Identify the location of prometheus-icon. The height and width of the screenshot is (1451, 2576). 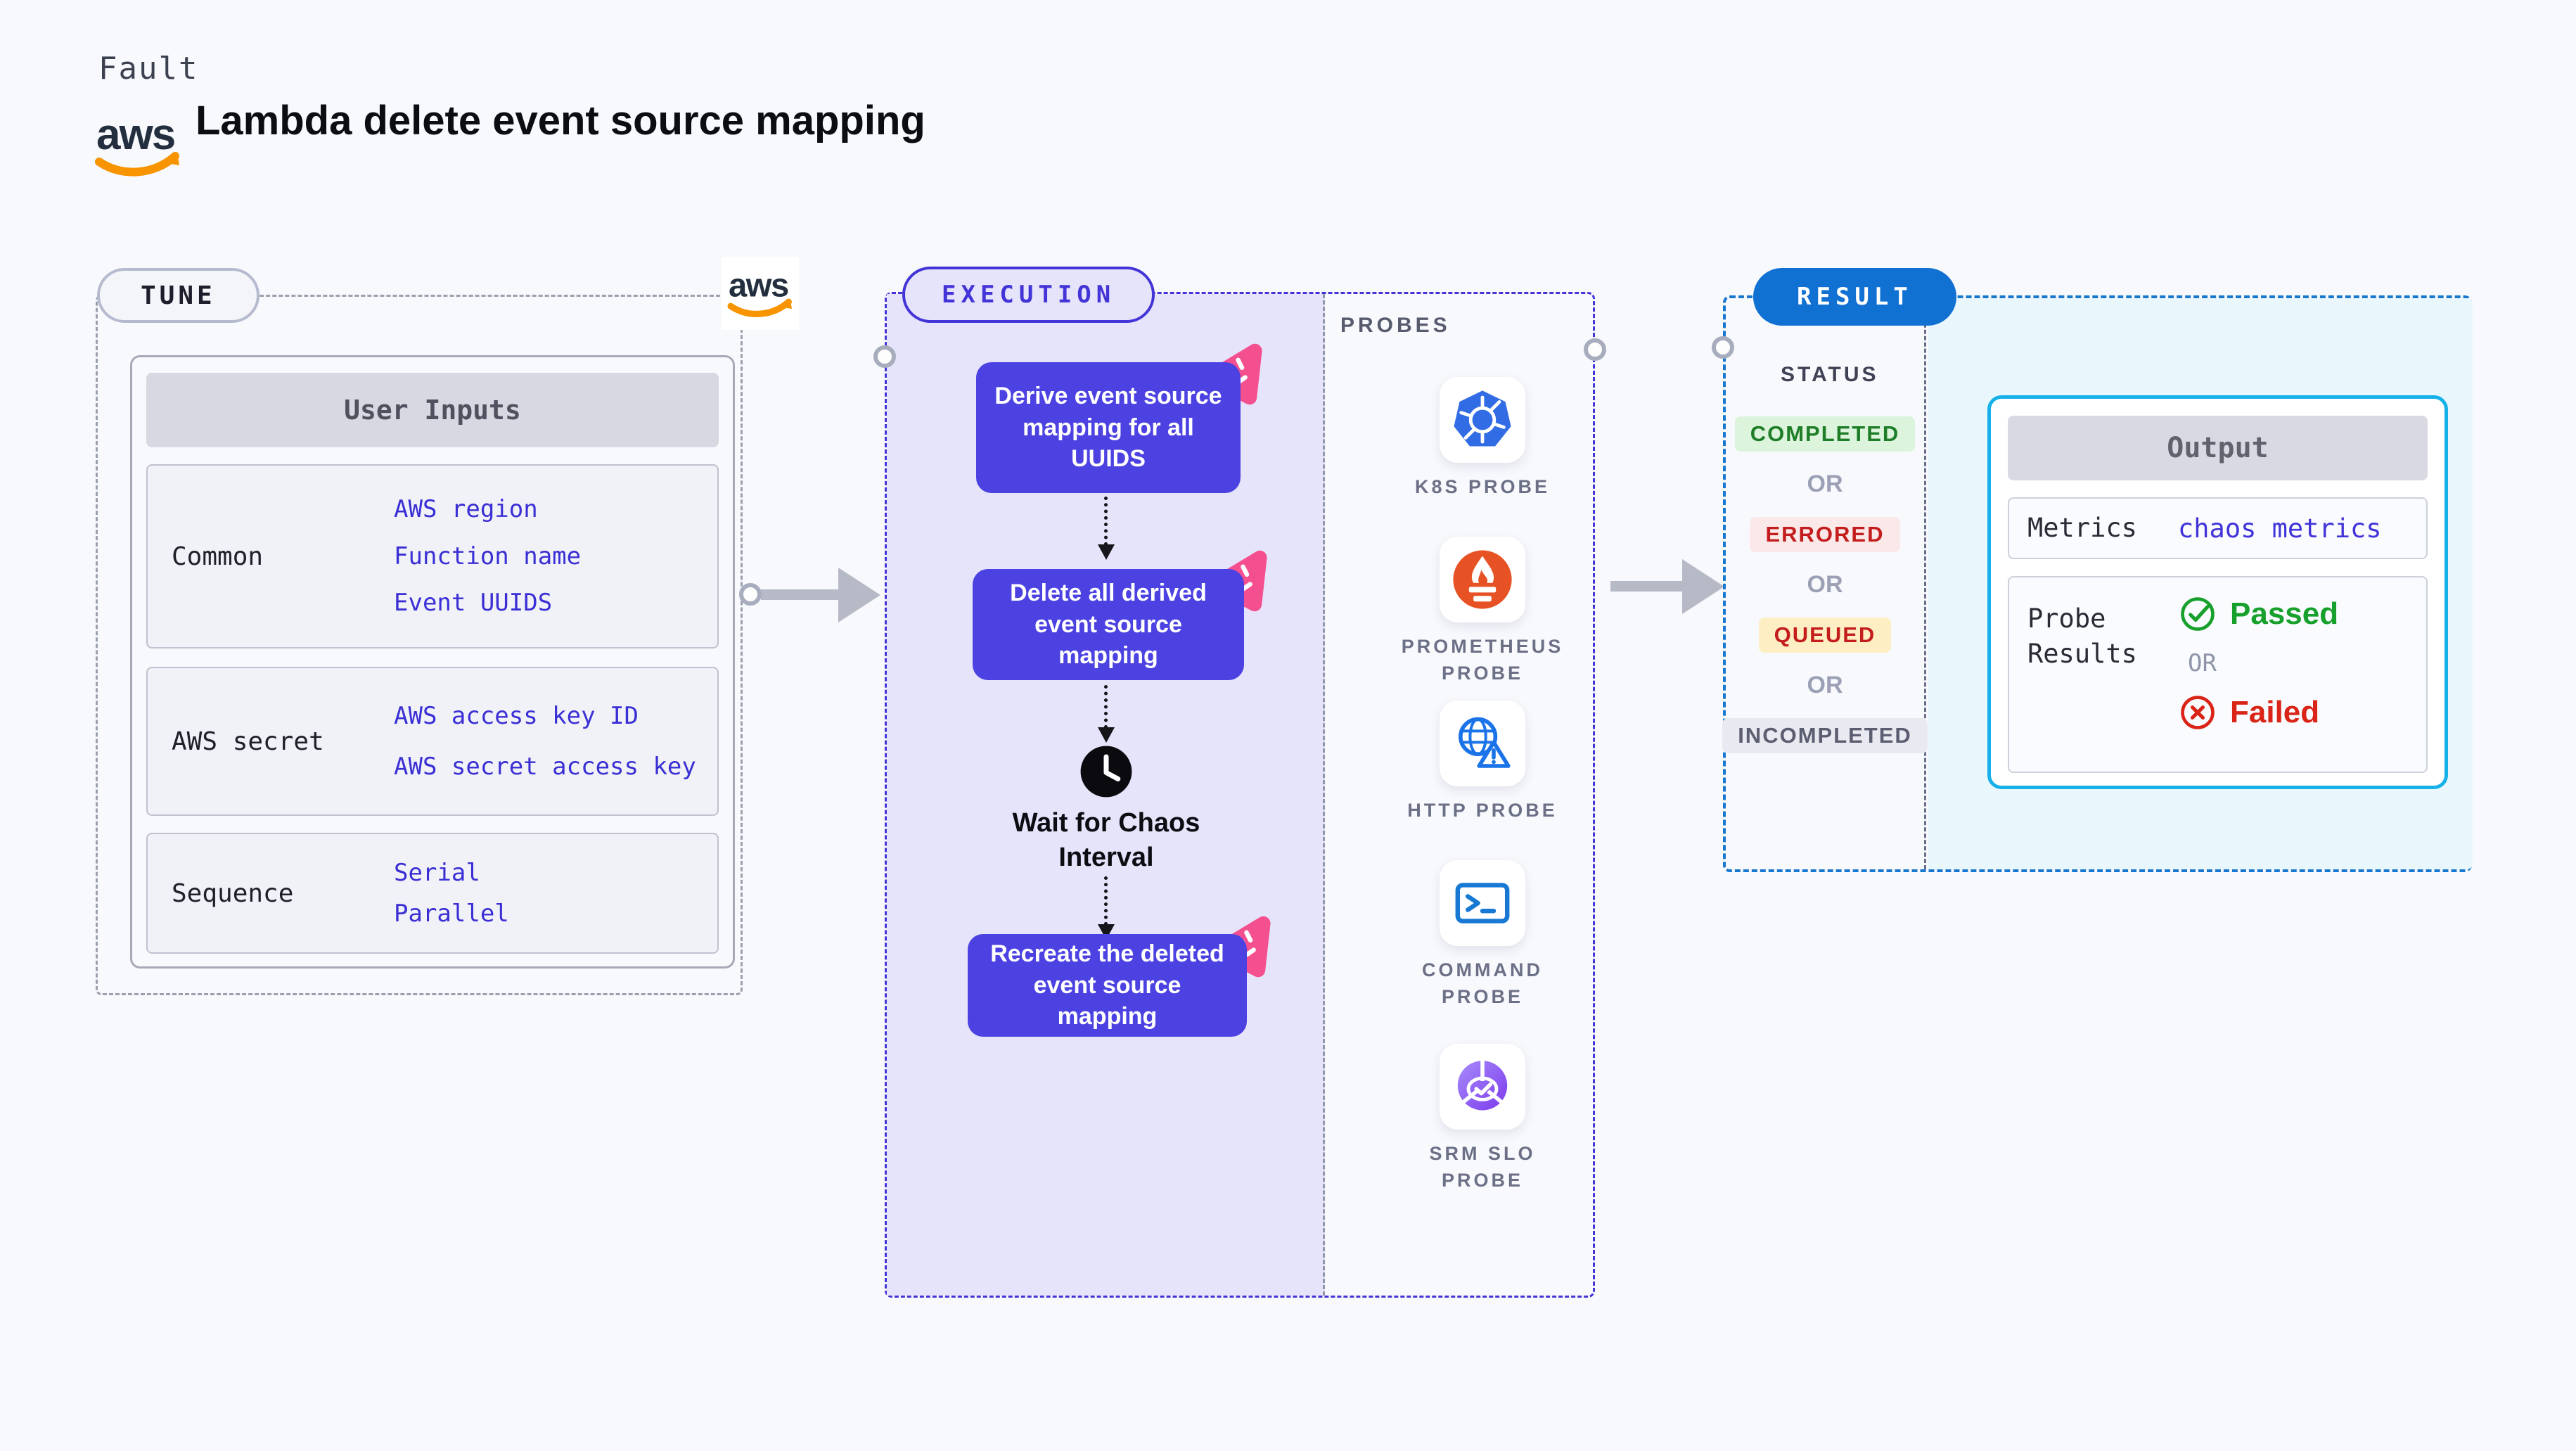
(1482, 579).